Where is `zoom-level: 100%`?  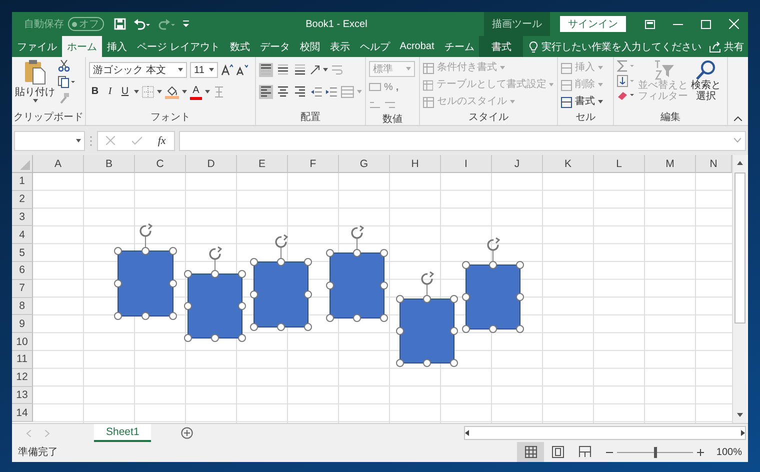
zoom-level: 100% is located at coordinates (729, 452).